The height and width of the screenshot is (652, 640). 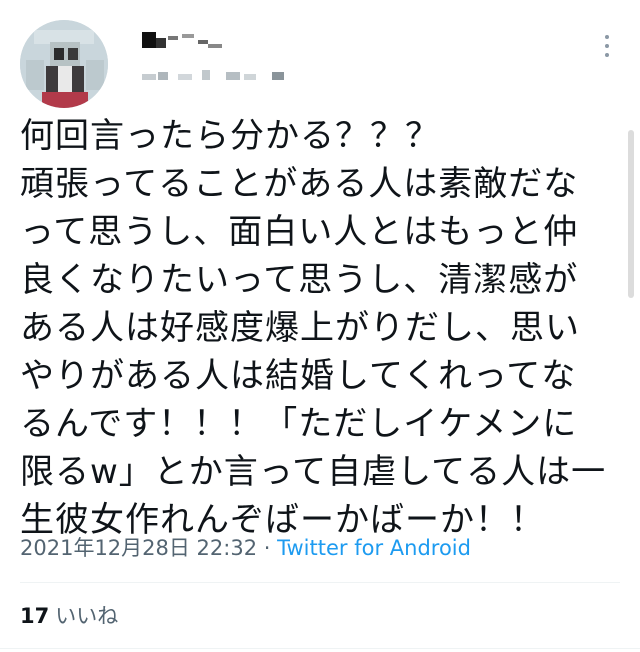 I want to click on user-display-name-redacted, so click(x=242, y=40).